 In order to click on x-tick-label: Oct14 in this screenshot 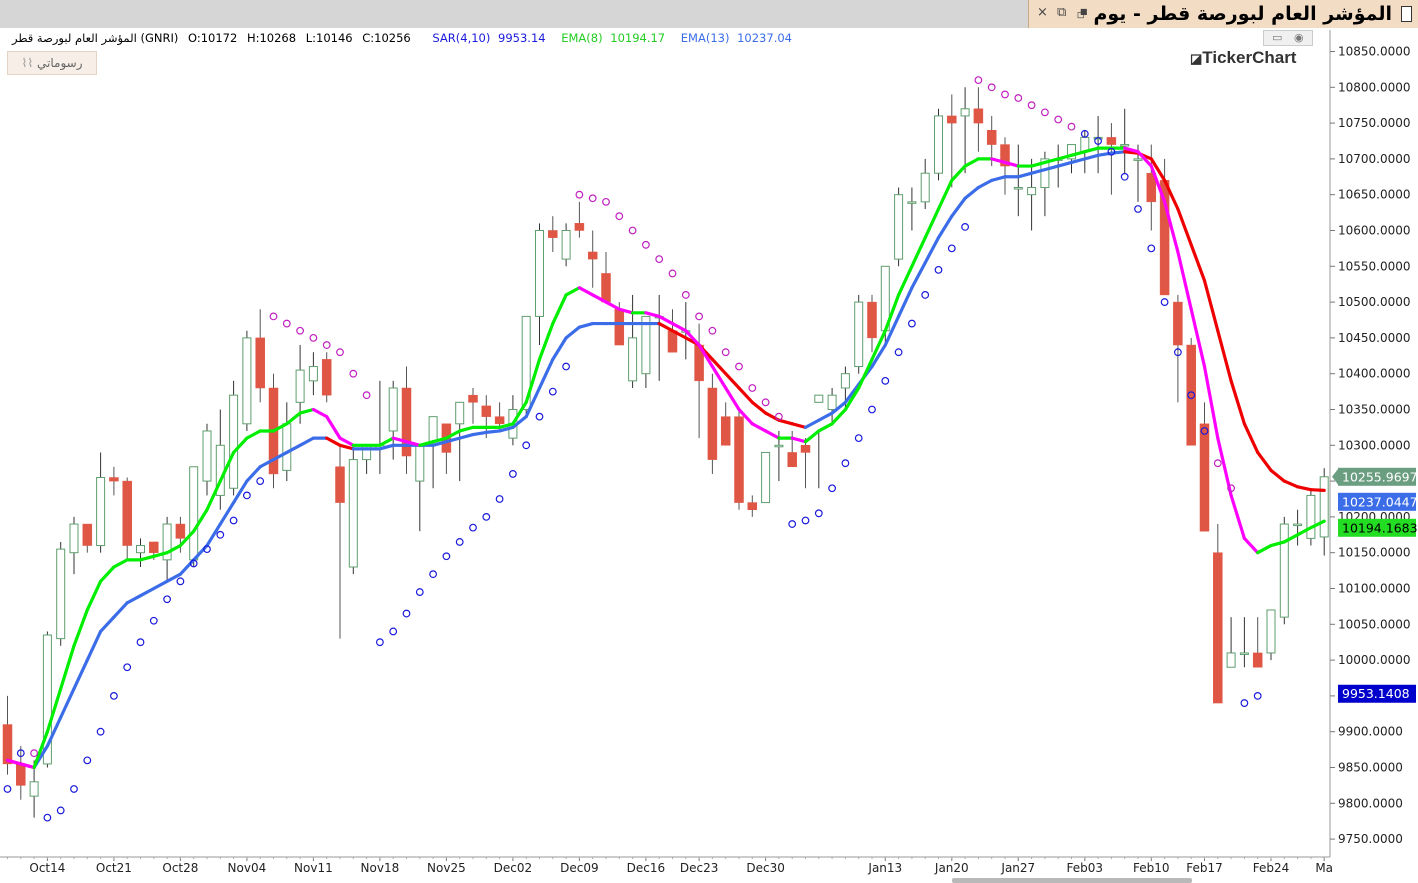, I will do `click(47, 868)`.